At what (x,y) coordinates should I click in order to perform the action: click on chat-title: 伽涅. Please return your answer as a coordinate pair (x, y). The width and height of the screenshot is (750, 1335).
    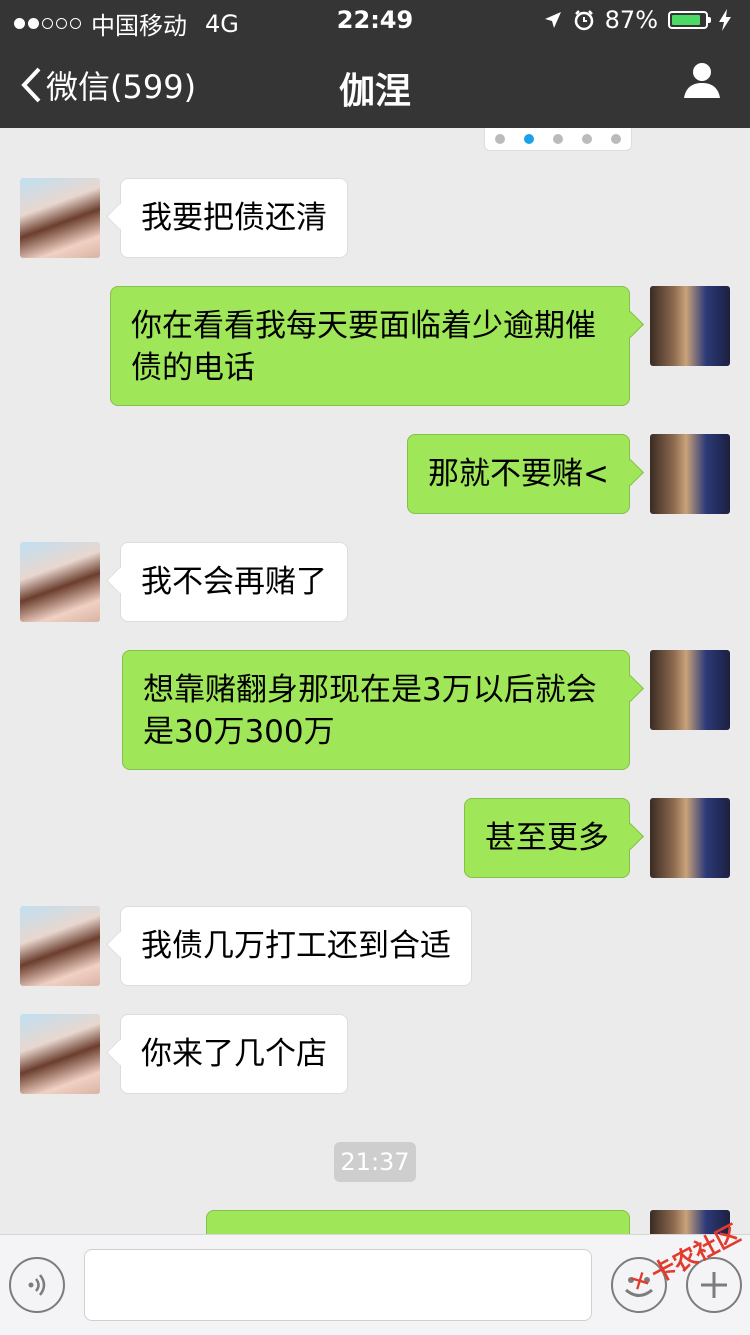
    Looking at the image, I should click on (374, 91).